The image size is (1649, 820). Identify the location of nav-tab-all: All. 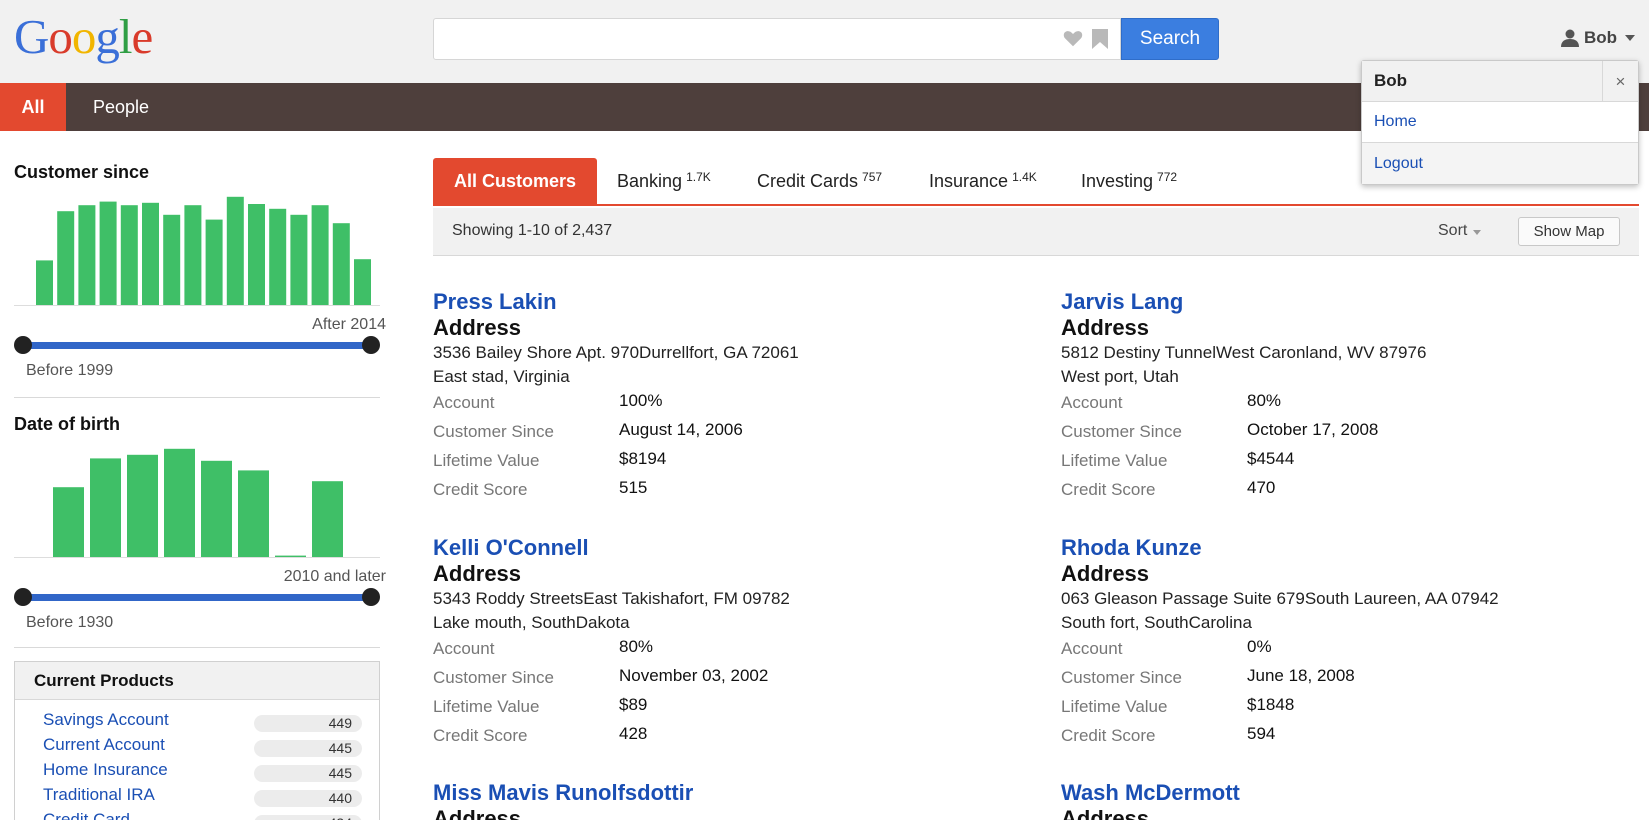
(33, 107).